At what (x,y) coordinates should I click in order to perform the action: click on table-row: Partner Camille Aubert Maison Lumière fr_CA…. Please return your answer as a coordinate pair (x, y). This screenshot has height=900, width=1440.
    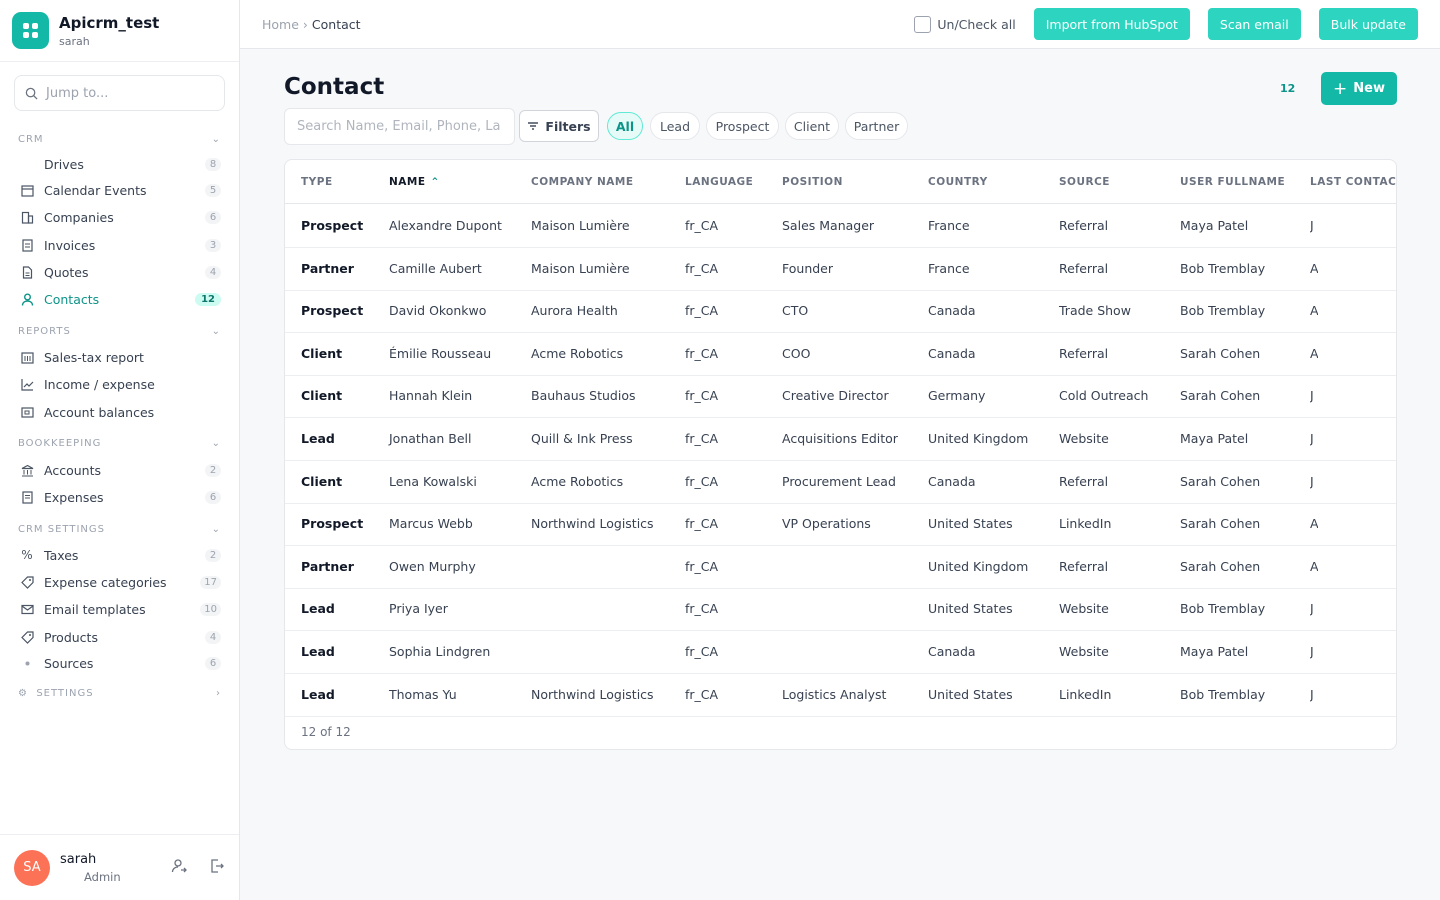
    Looking at the image, I should click on (840, 269).